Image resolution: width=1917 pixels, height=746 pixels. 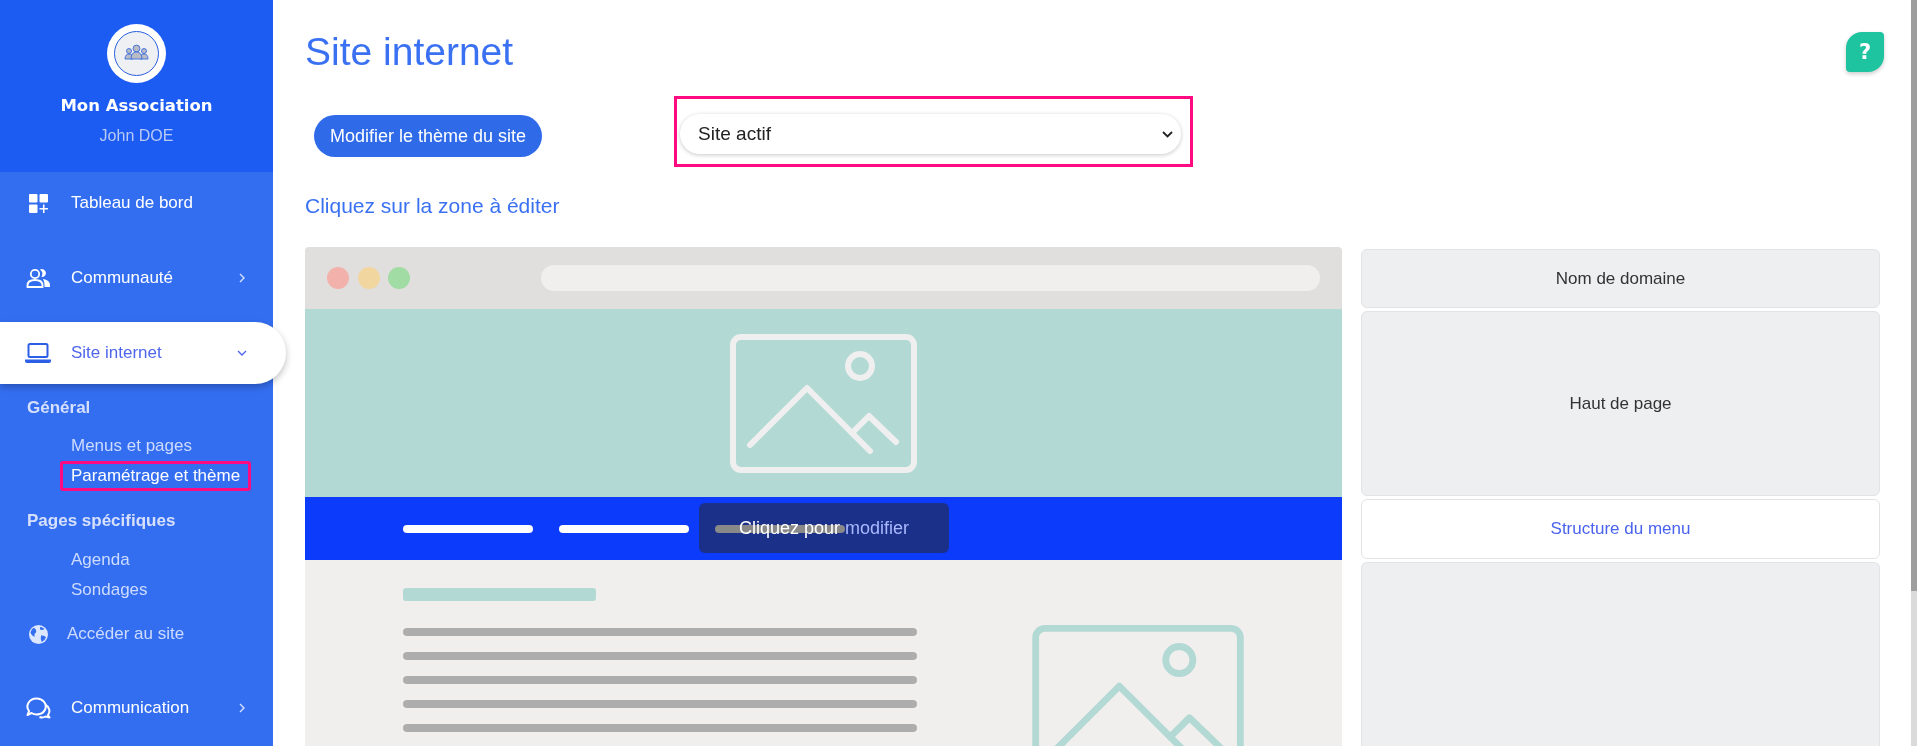 I want to click on content-area, so click(x=823, y=653).